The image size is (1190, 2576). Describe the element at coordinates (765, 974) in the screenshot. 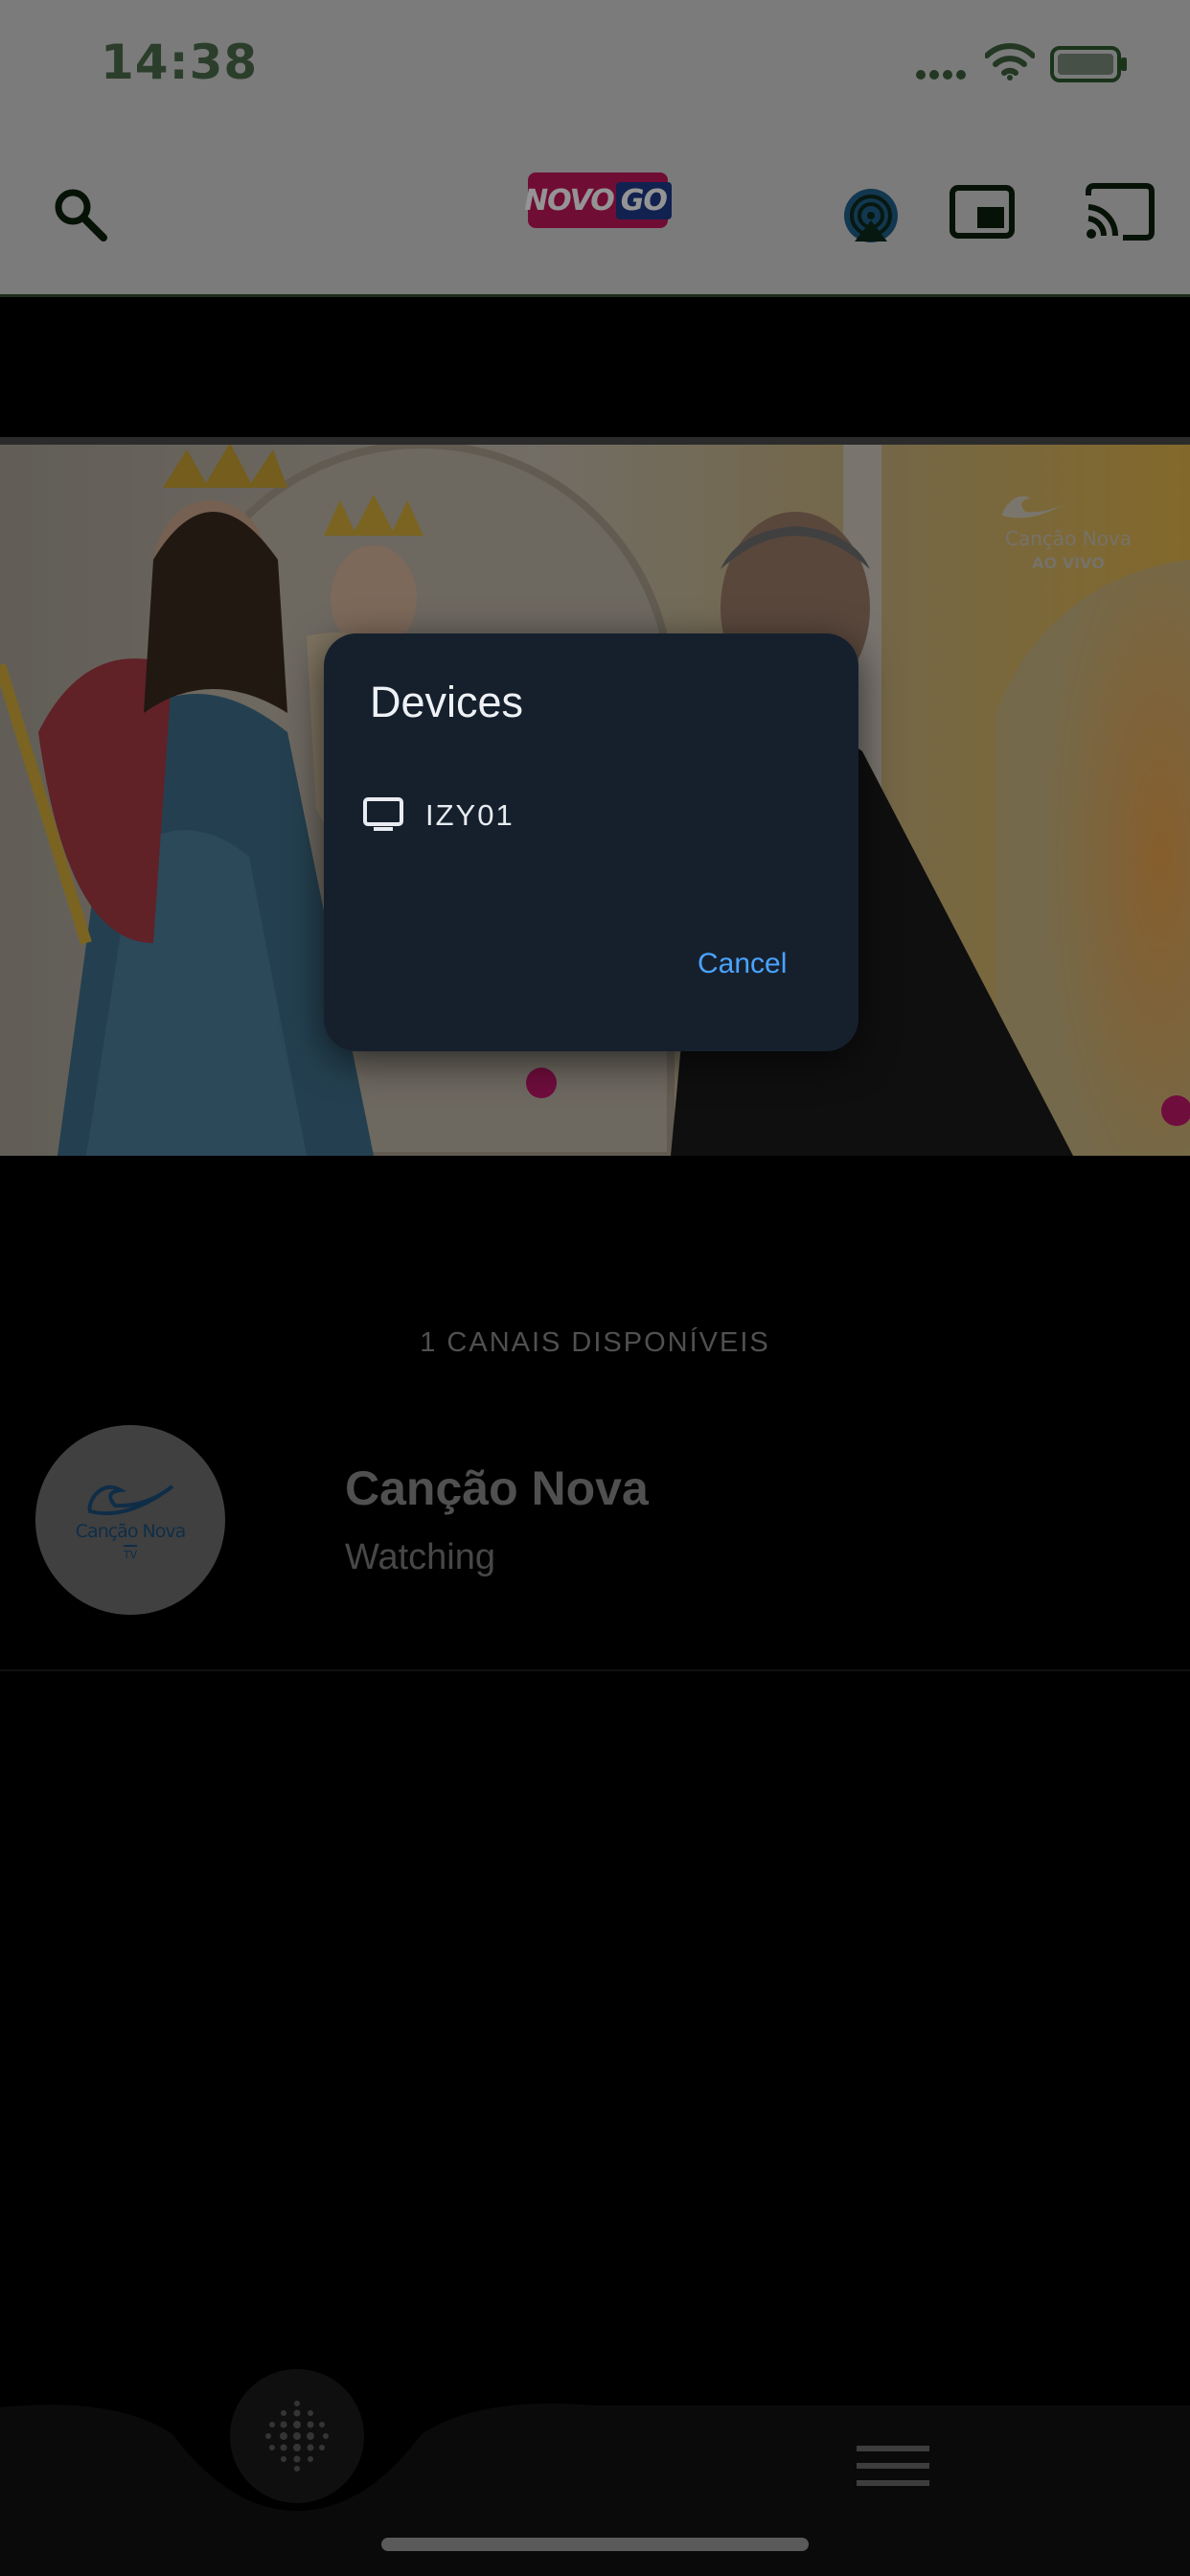

I see `cancel-button: Cancel` at that location.